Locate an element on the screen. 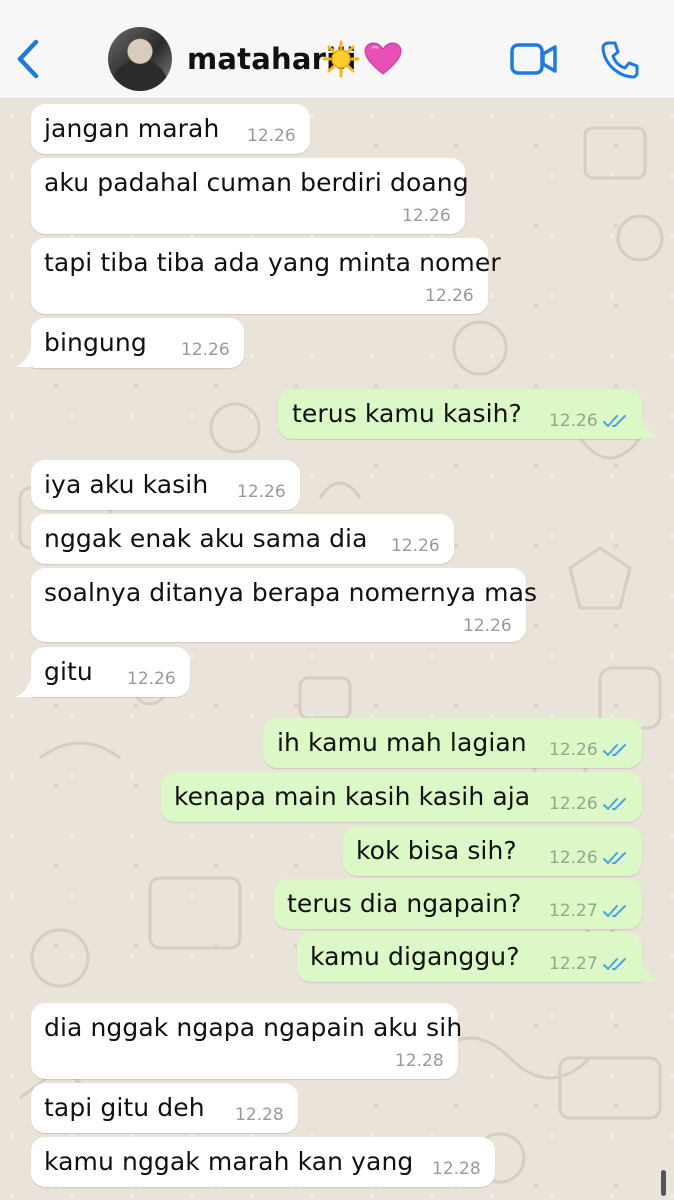 This screenshot has height=1200, width=674. message-text: kenapa main kasih kasih aja is located at coordinates (352, 796).